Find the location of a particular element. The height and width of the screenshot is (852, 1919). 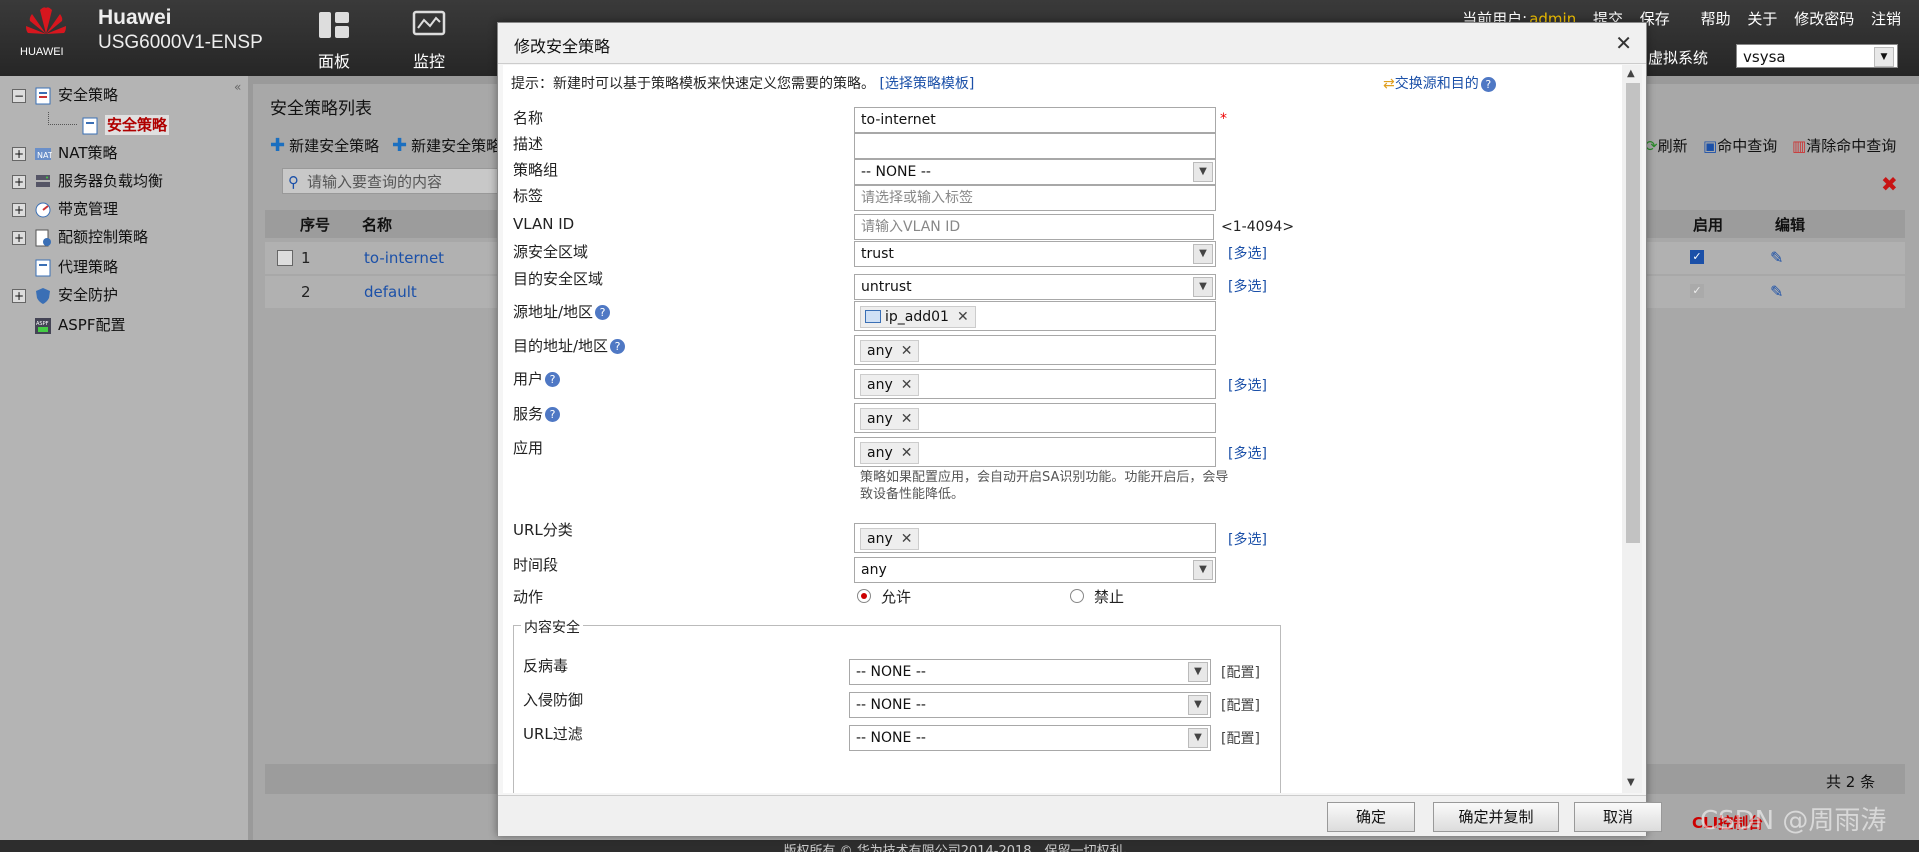

about-link: 关于 is located at coordinates (1762, 19).